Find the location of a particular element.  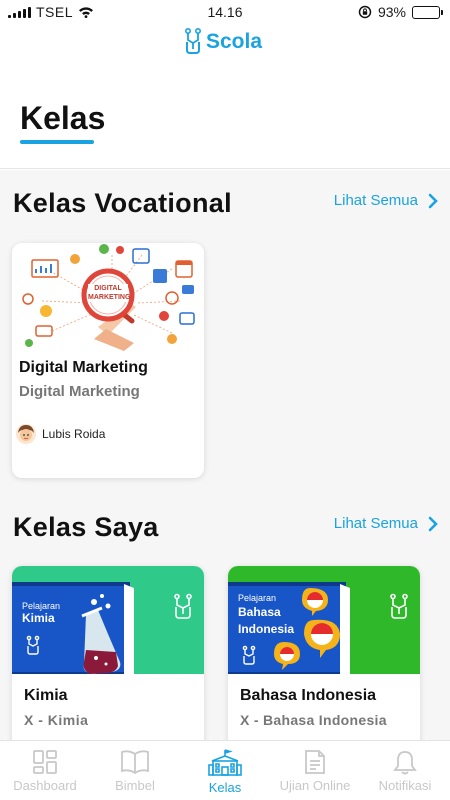

my-classes-see-all-link: Lihat Semua is located at coordinates (386, 523).